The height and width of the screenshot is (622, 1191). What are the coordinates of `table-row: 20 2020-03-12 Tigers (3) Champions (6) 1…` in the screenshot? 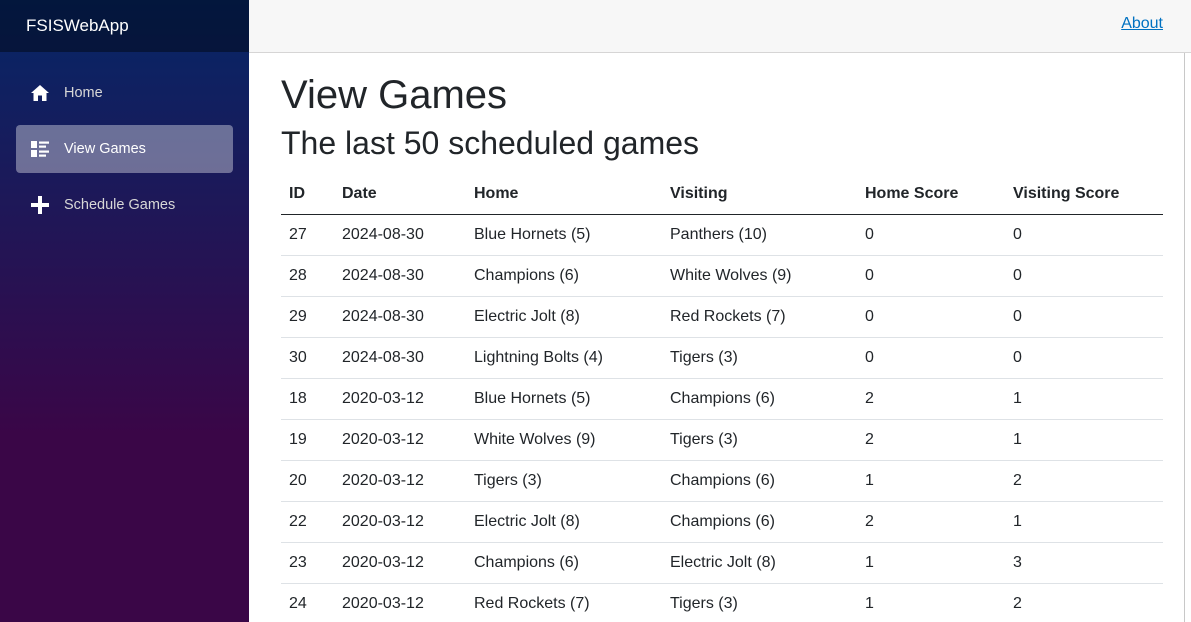 It's located at (722, 481).